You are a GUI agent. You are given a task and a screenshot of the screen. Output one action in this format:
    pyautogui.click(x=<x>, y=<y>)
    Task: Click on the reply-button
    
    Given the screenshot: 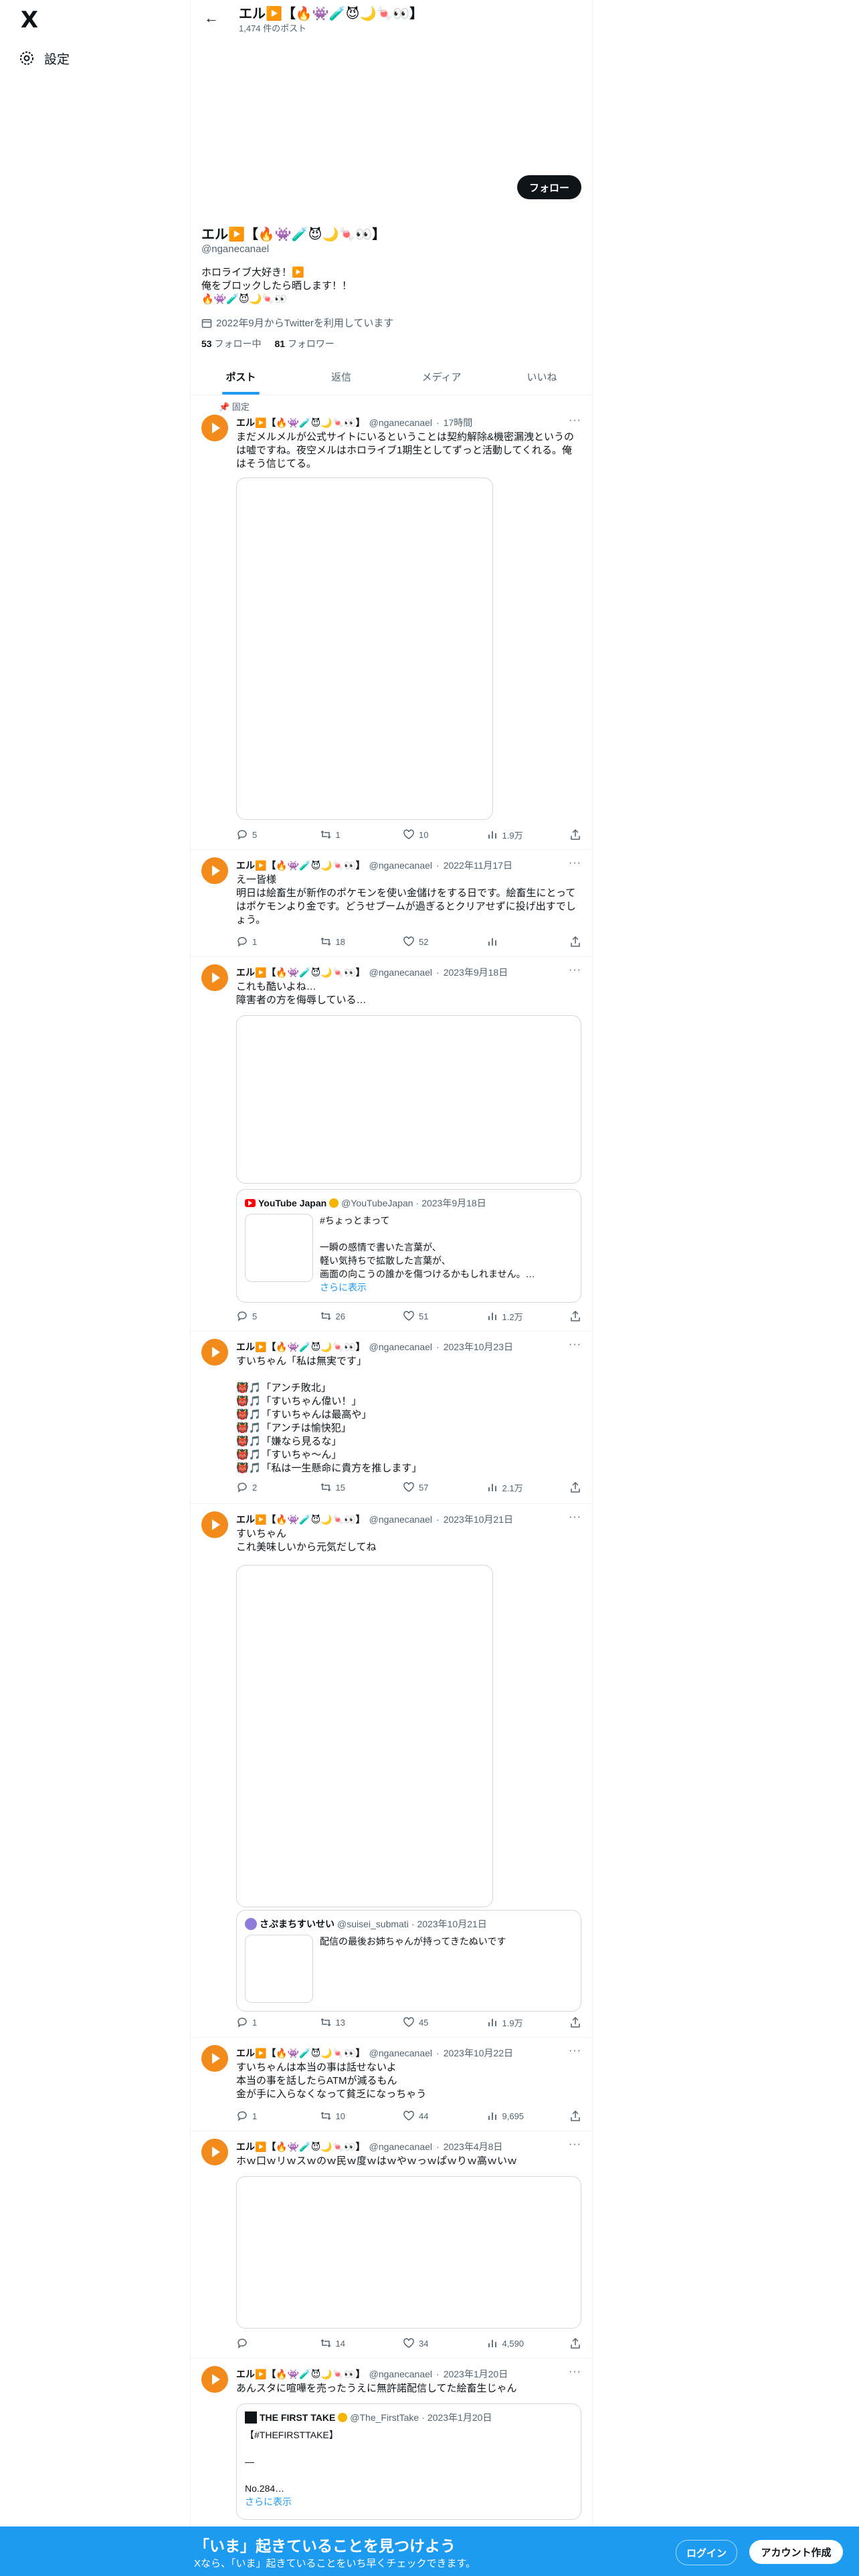 What is the action you would take?
    pyautogui.click(x=256, y=2343)
    